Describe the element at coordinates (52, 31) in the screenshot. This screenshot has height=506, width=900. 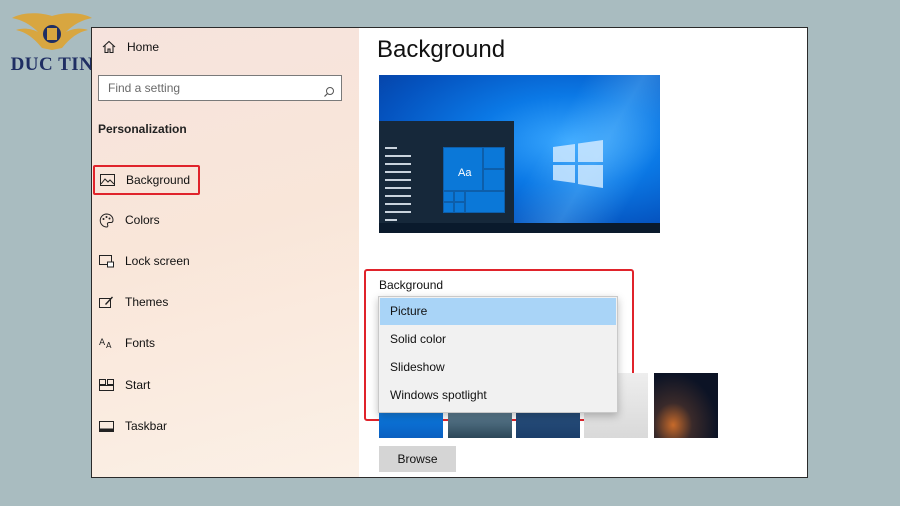
I see `logo-wings-icon` at that location.